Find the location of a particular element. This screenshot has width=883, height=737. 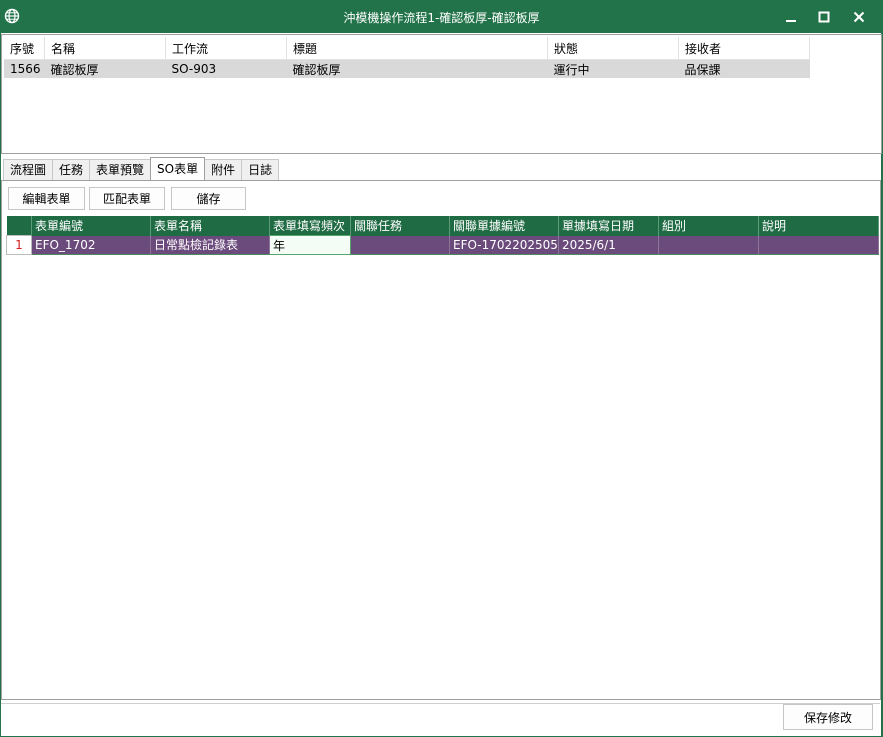

task-table-header: 序號 名稱 工作流 標題 狀態 接收者 is located at coordinates (407, 48).